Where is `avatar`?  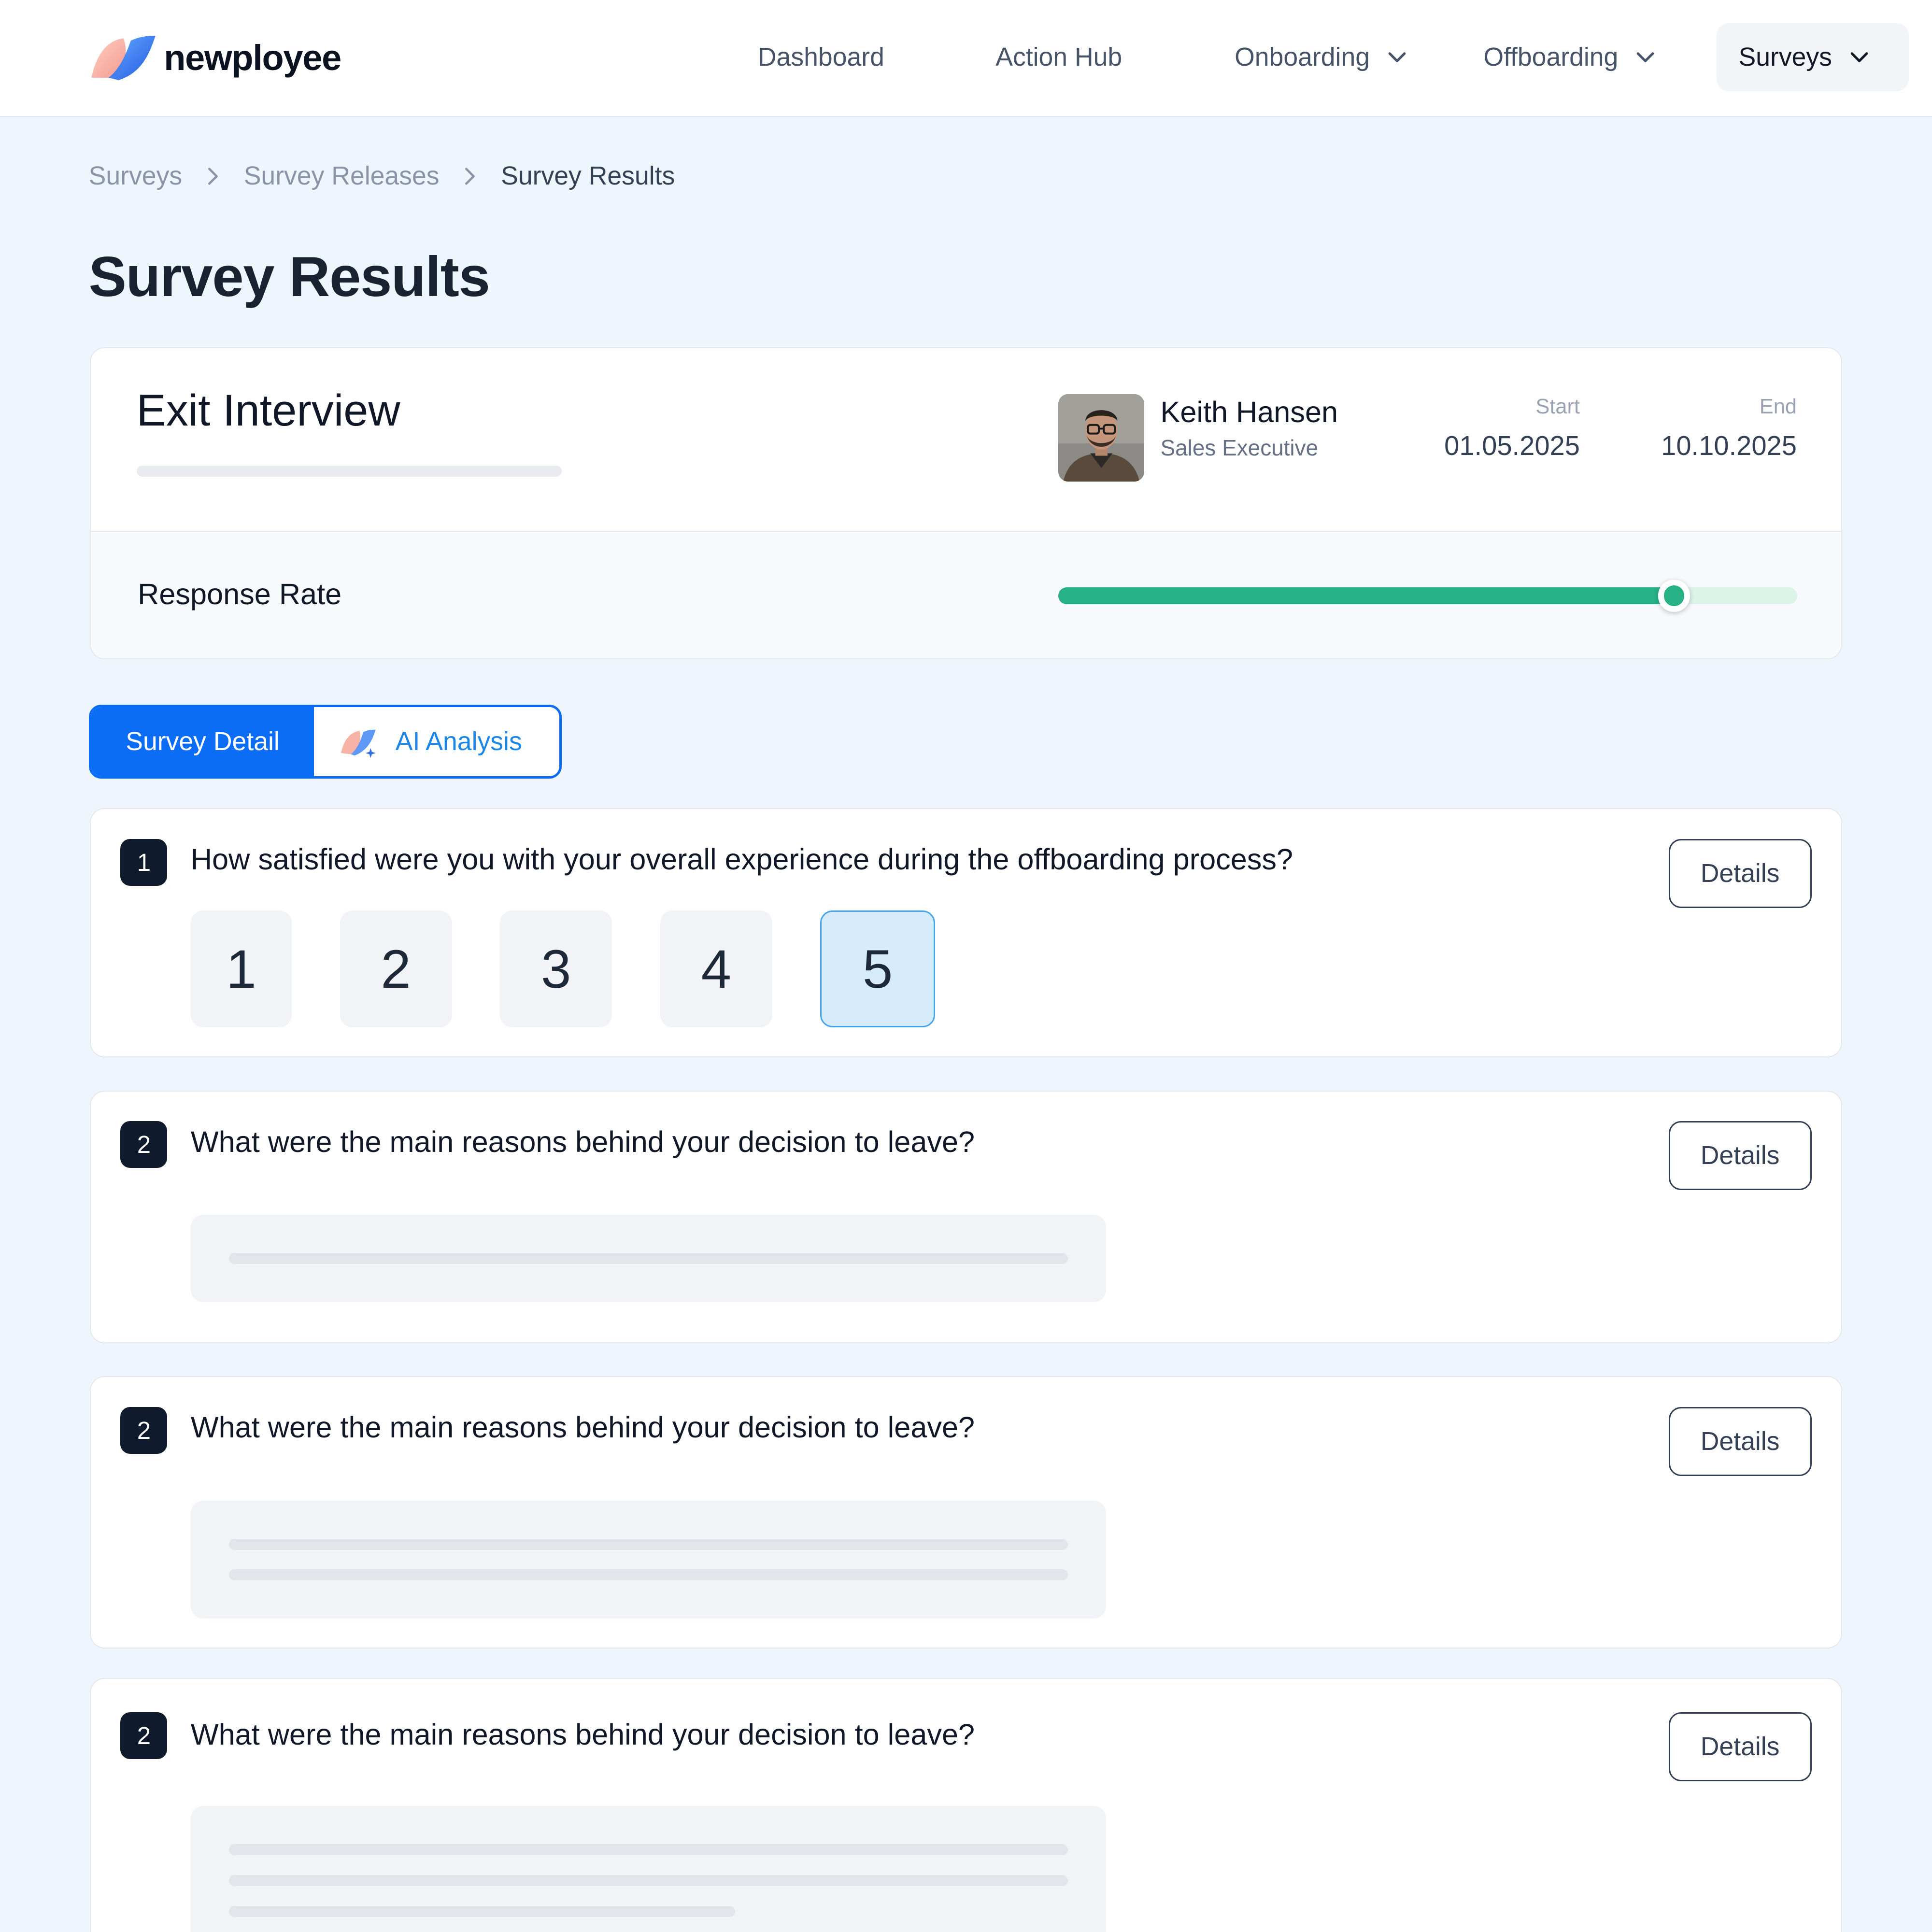 avatar is located at coordinates (1101, 438).